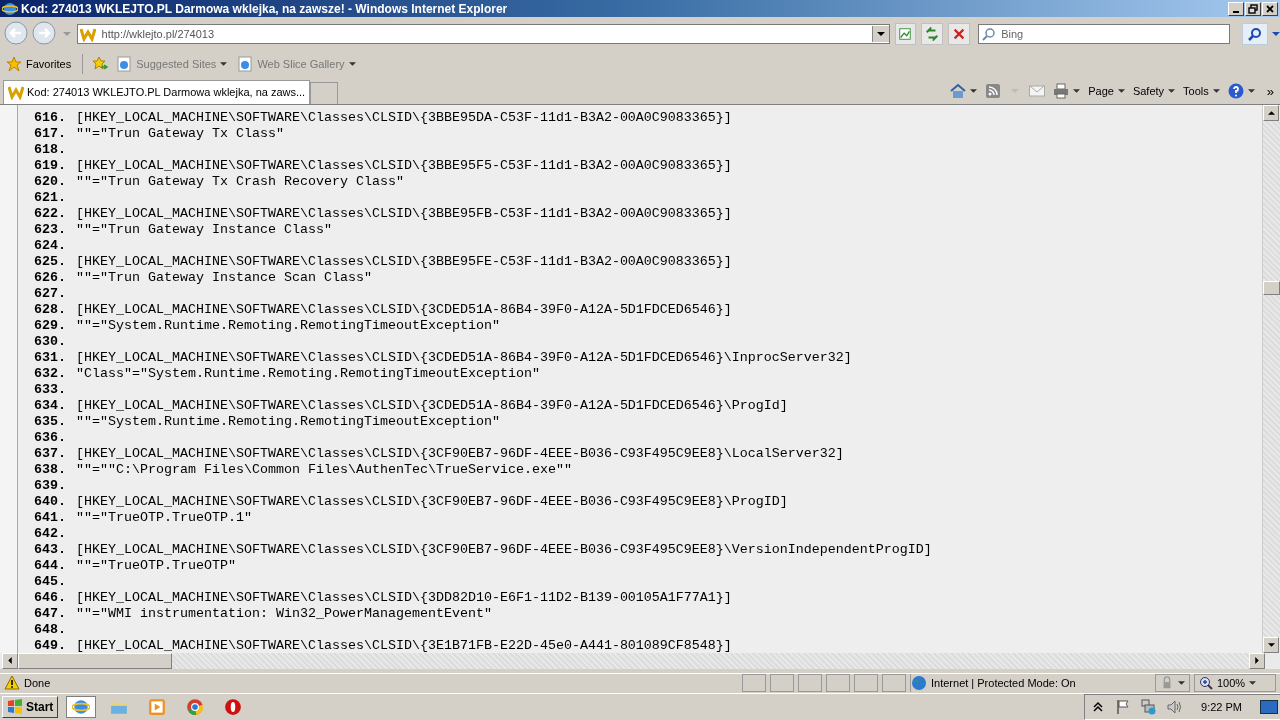 Image resolution: width=1280 pixels, height=720 pixels. I want to click on site-logo-icon, so click(16, 92).